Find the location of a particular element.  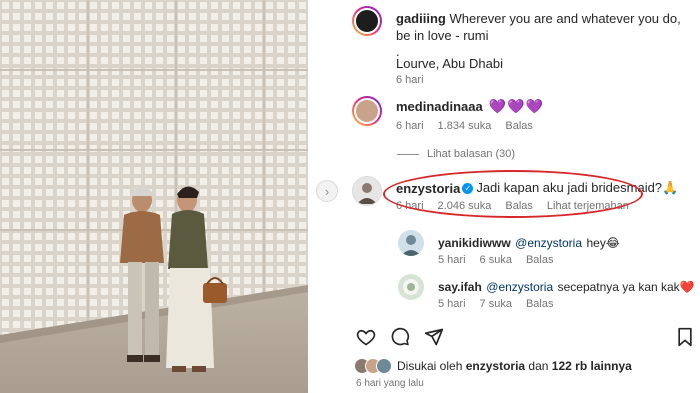

chevron-right-icon: › is located at coordinates (327, 191).